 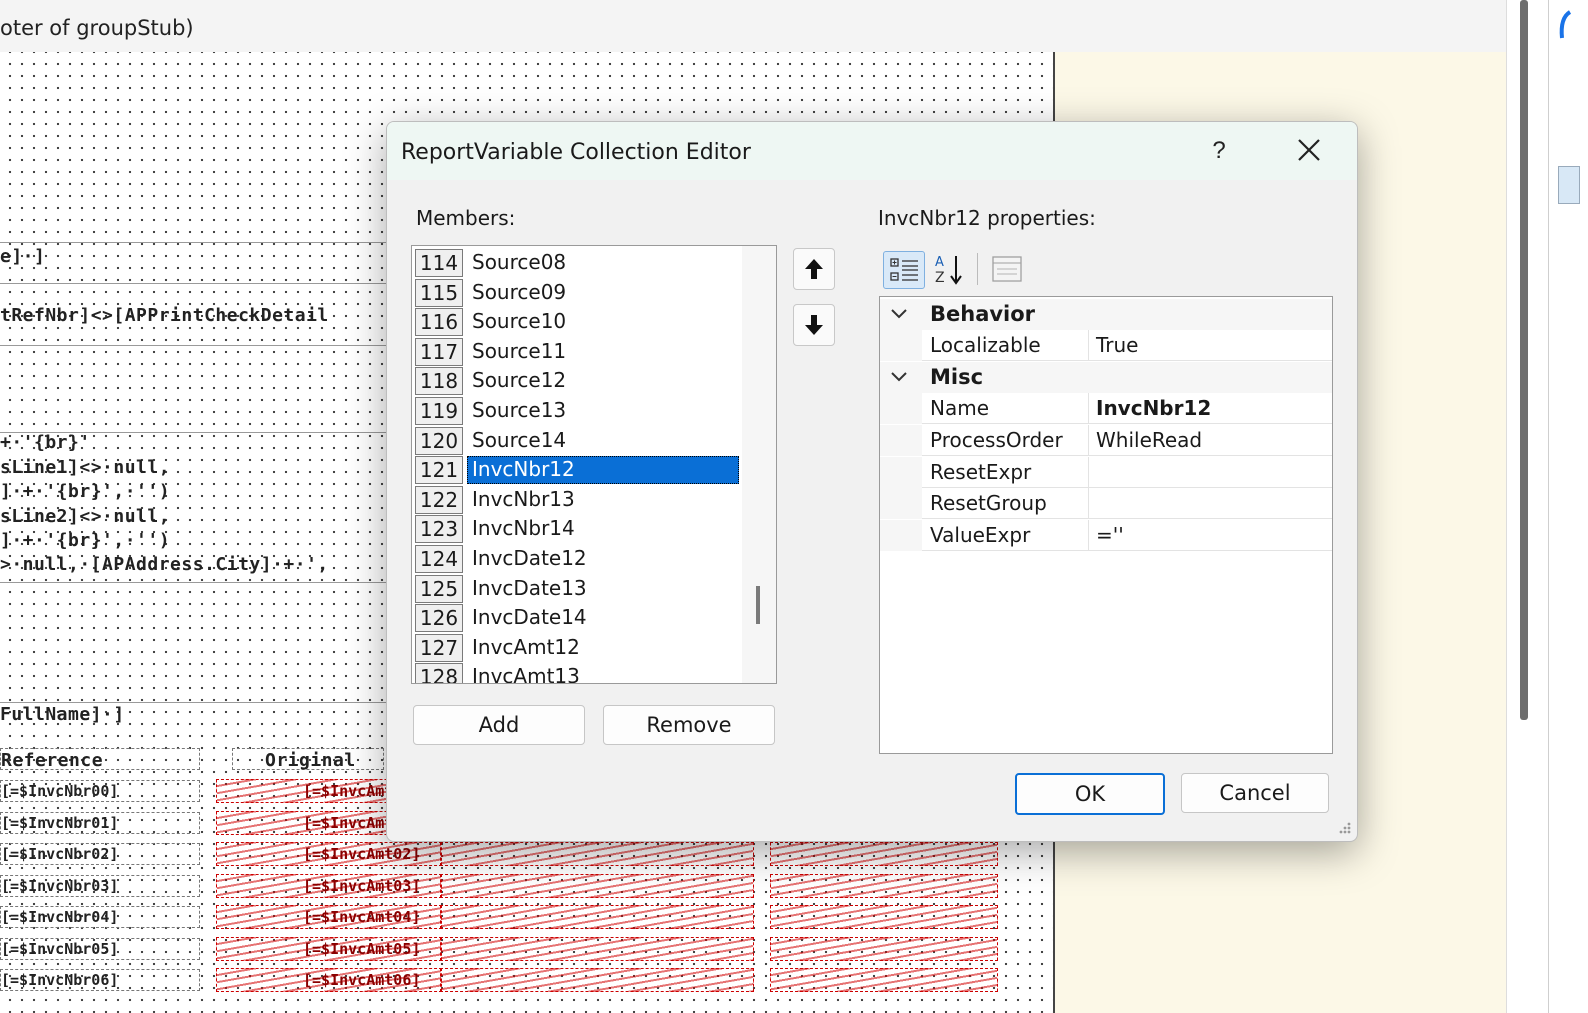 What do you see at coordinates (519, 380) in the screenshot?
I see `member-name: Source12` at bounding box center [519, 380].